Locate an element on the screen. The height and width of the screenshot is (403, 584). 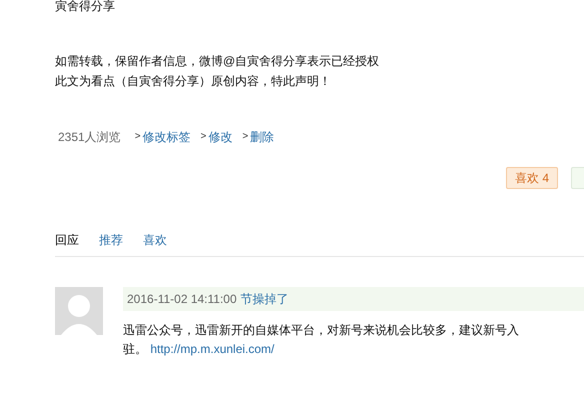
tab: 喜欢 is located at coordinates (155, 240).